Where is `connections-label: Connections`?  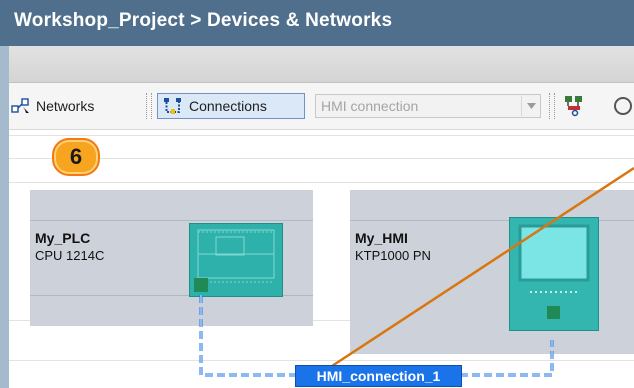
connections-label: Connections is located at coordinates (228, 106).